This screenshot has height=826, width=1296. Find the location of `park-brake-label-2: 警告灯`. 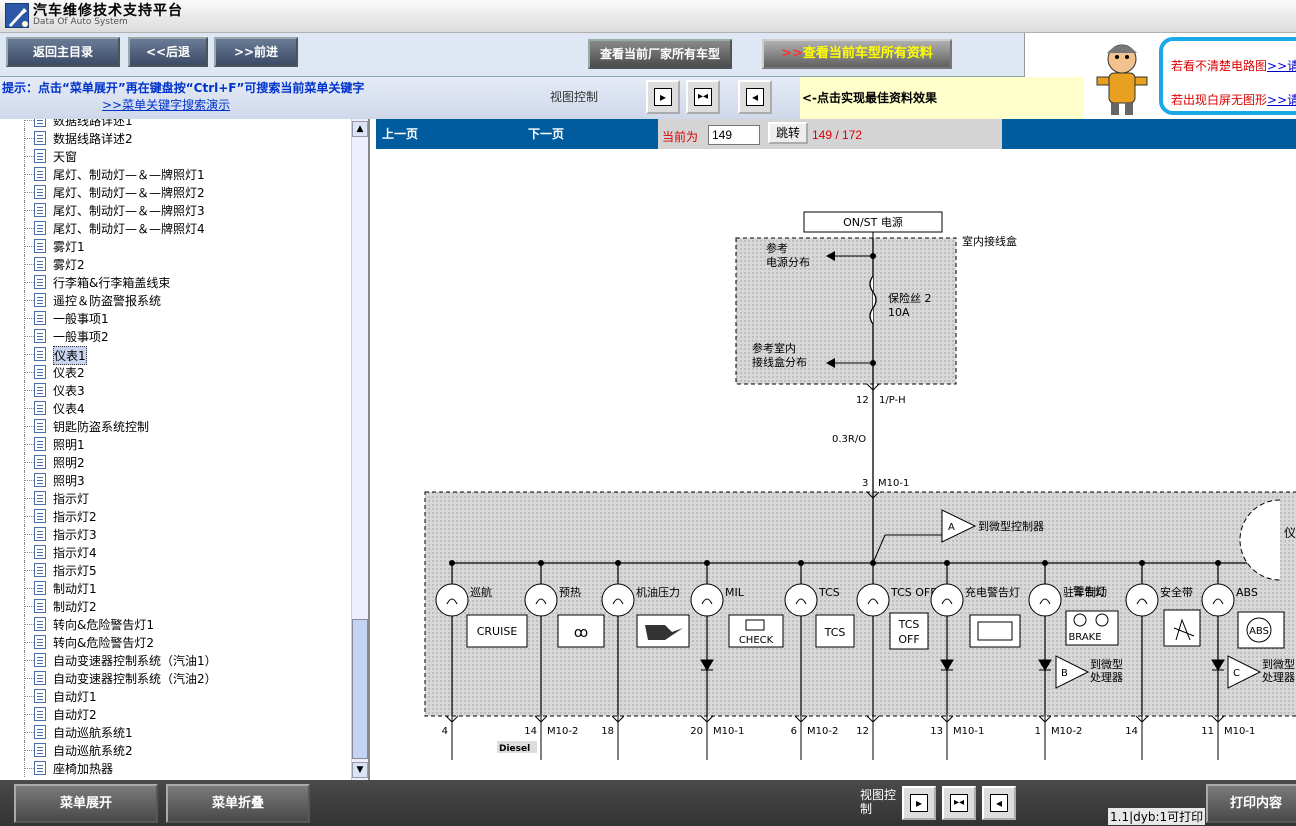

park-brake-label-2: 警告灯 is located at coordinates (1089, 591).